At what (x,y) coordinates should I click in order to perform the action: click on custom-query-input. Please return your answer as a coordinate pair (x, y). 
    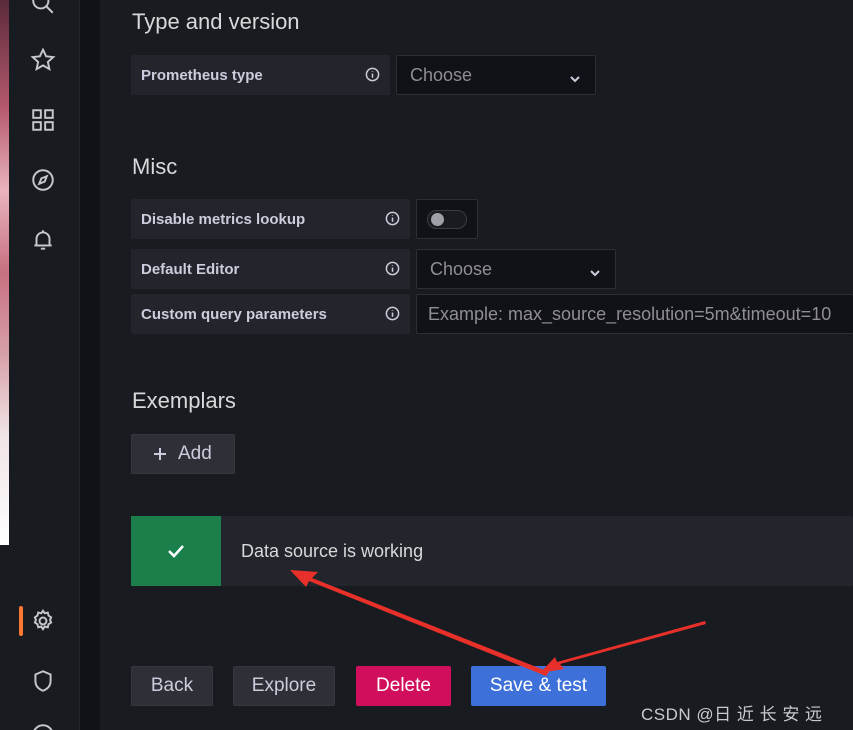
    Looking at the image, I should click on (634, 314).